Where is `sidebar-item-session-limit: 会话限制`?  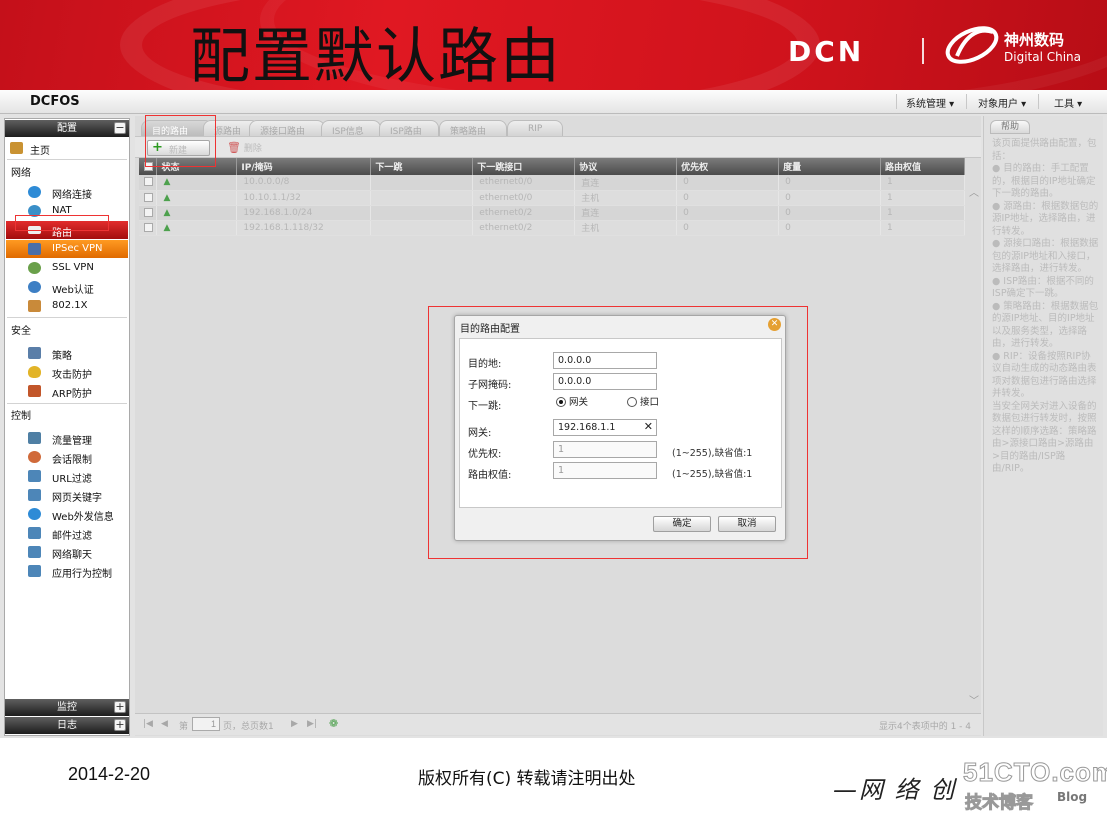
sidebar-item-session-limit: 会话限制 is located at coordinates (67, 457).